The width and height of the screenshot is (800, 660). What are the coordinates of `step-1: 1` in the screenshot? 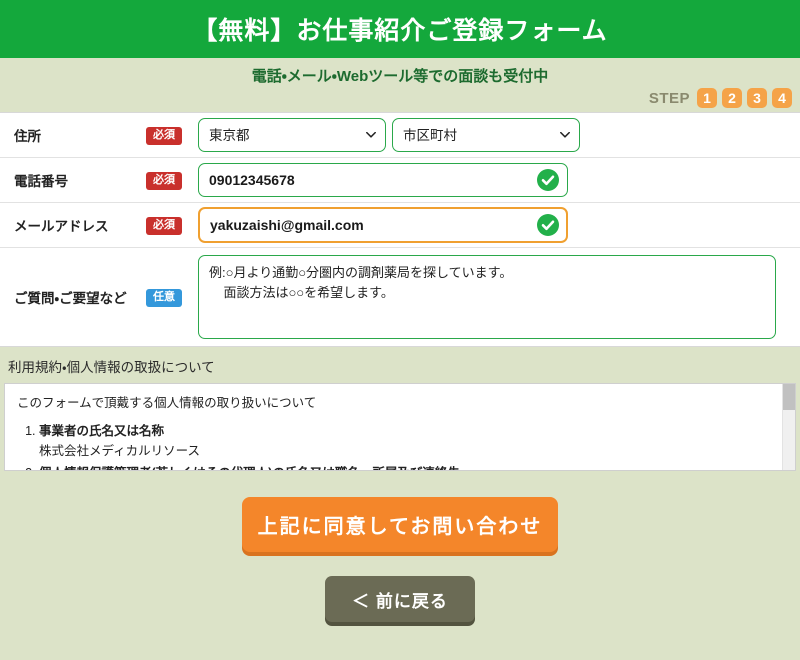 It's located at (707, 98).